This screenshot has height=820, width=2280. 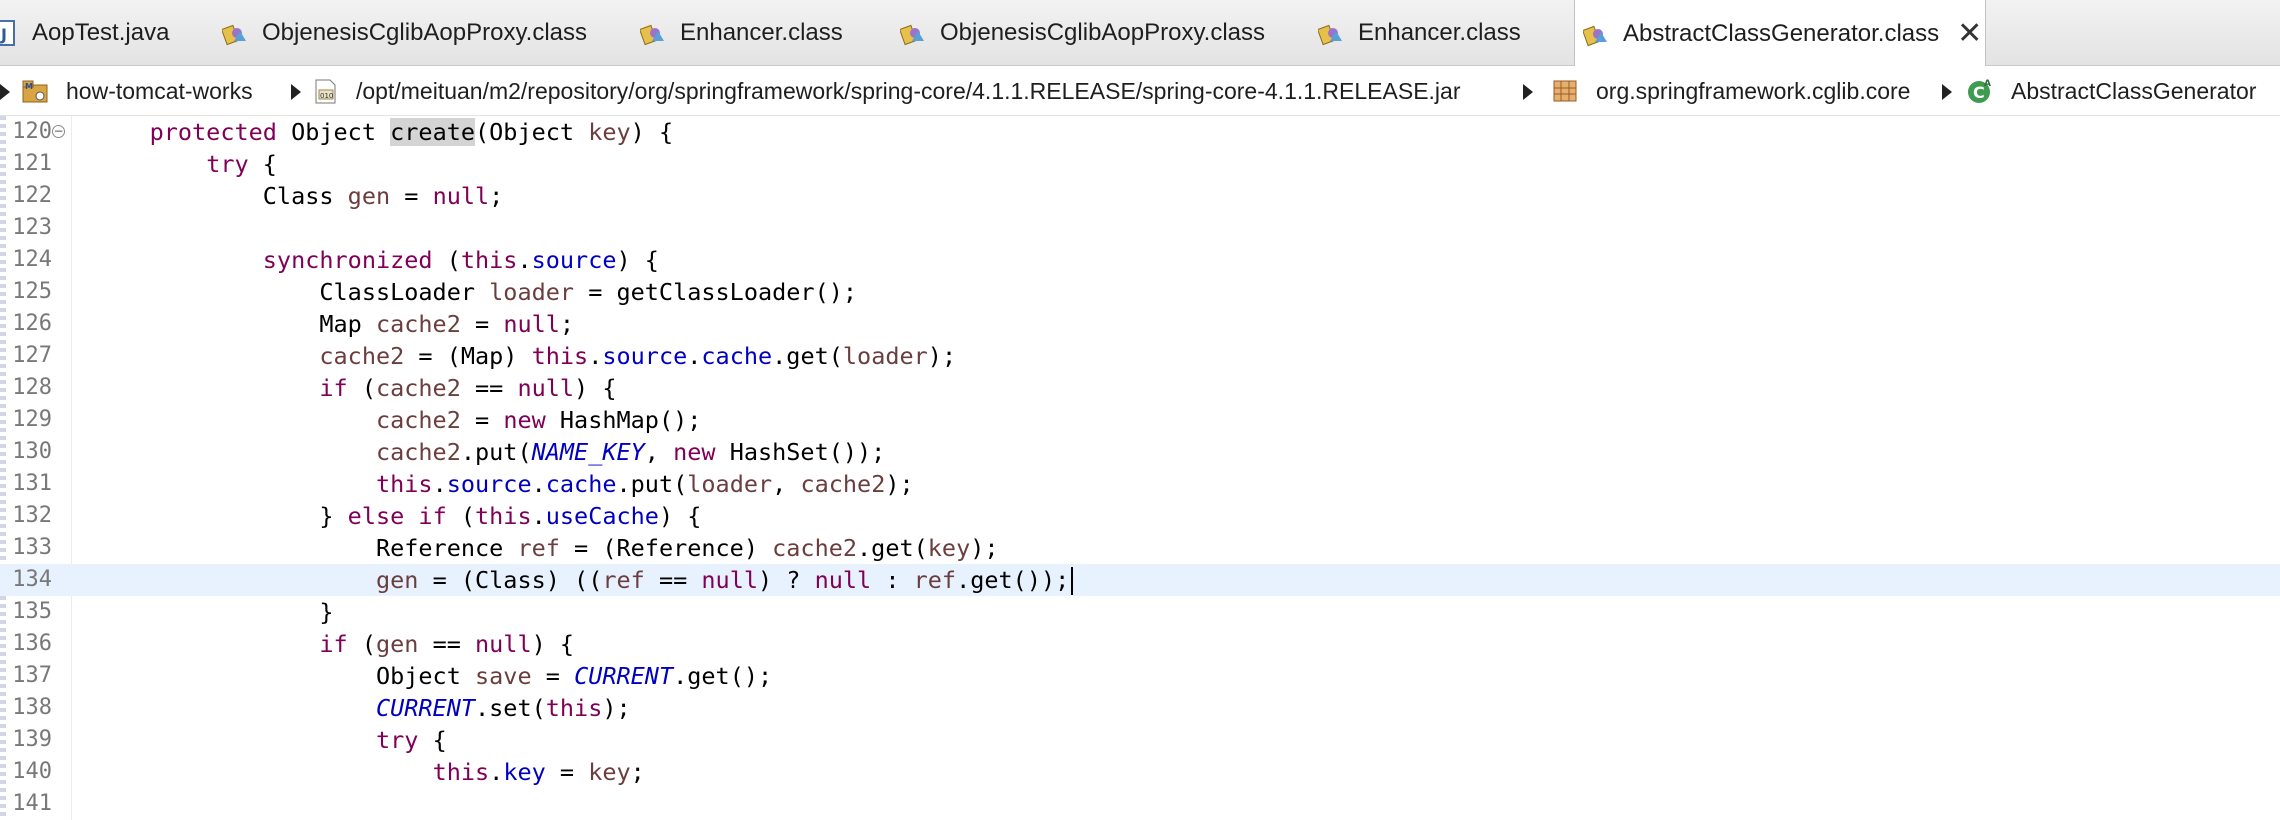 What do you see at coordinates (298, 195) in the screenshot?
I see `code-text: Class gen = null;` at bounding box center [298, 195].